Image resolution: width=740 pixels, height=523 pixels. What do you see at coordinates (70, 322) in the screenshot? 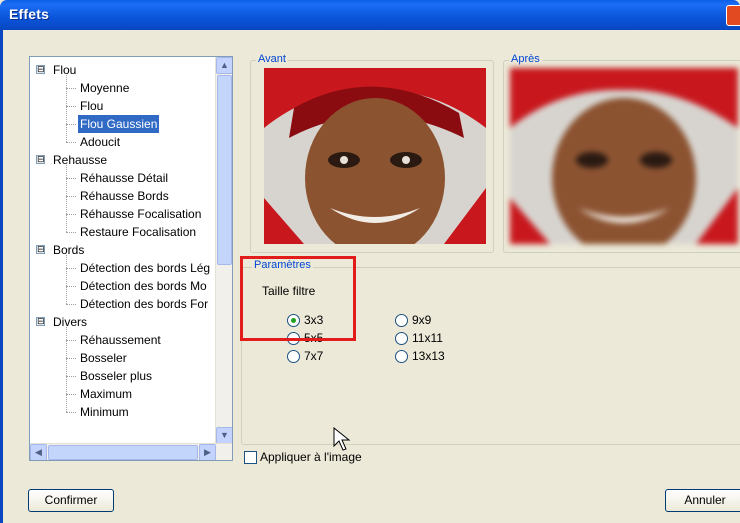
I see `tree-category-label: Divers` at bounding box center [70, 322].